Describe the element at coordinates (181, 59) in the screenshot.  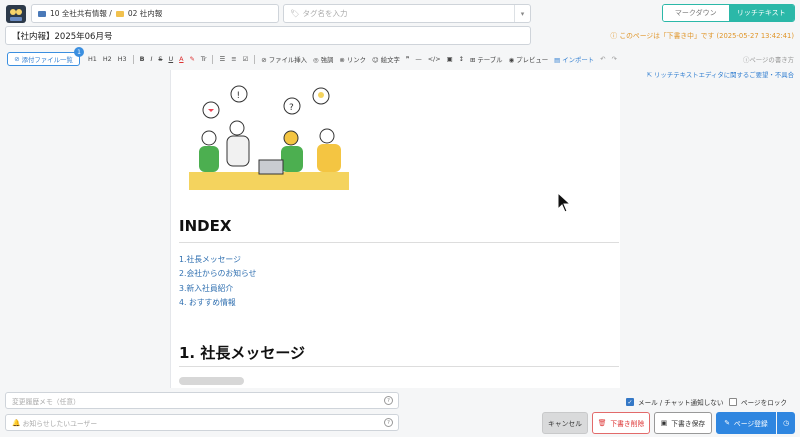
I see `text-color-button: A` at that location.